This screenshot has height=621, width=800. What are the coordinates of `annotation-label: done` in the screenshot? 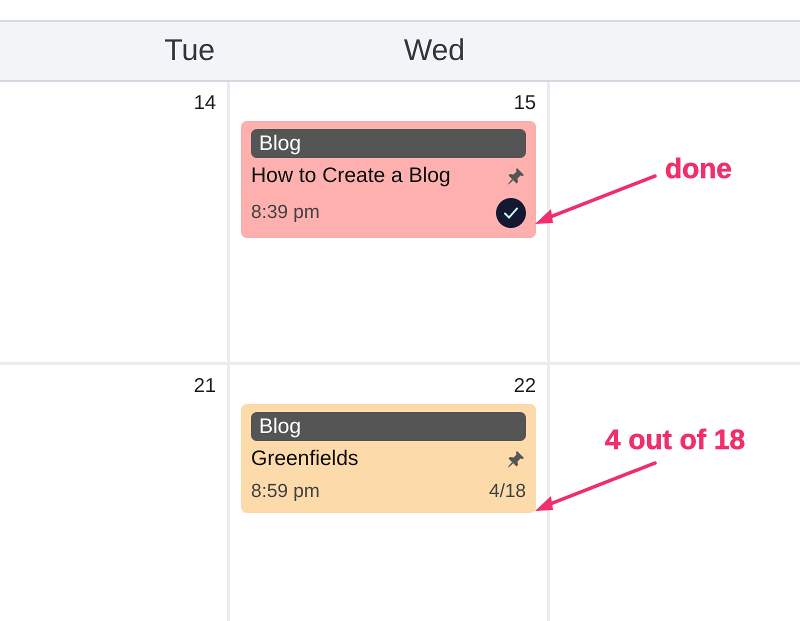 It's located at (698, 169).